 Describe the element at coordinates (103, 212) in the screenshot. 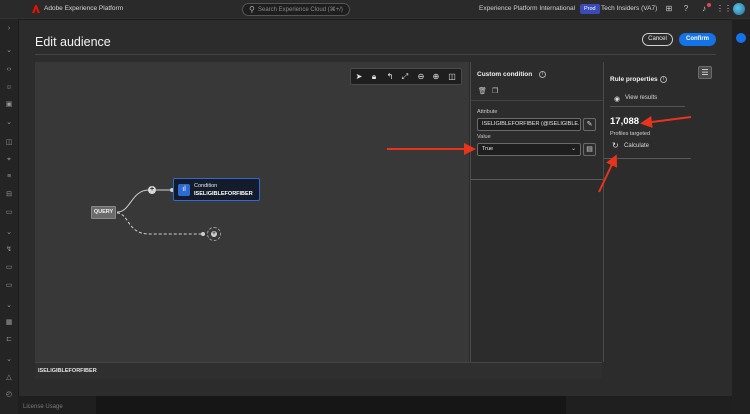

I see `query-node: QUERY` at that location.